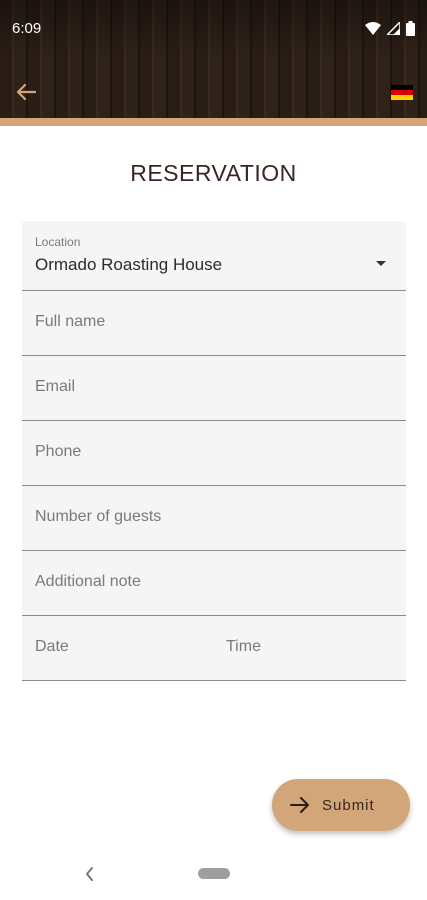  I want to click on back-button, so click(26, 92).